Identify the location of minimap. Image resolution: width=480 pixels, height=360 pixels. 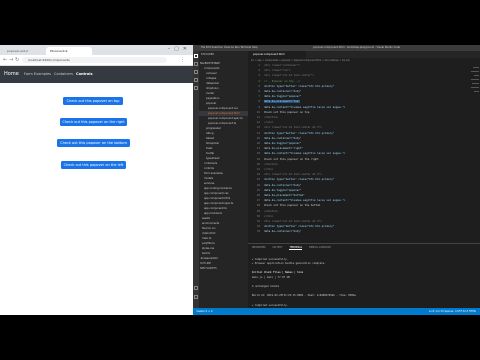
(475, 153).